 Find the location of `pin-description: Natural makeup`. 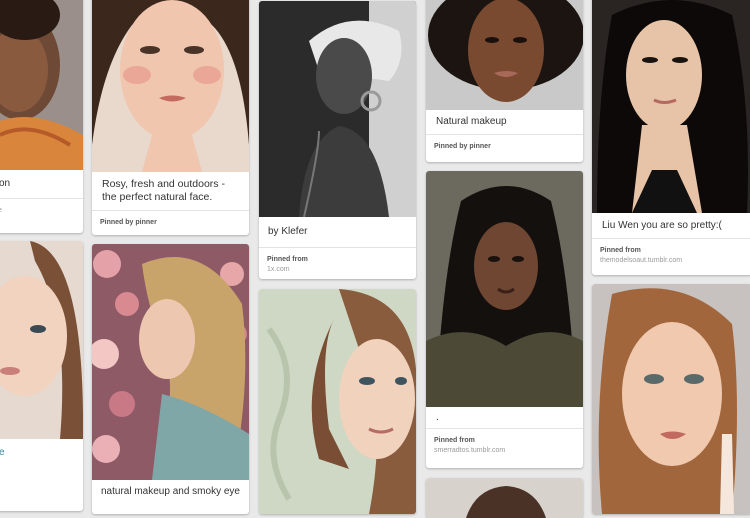

pin-description: Natural makeup is located at coordinates (471, 121).